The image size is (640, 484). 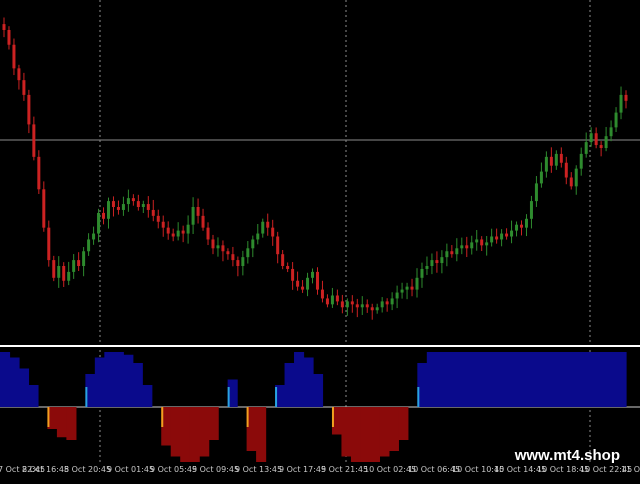 What do you see at coordinates (131, 469) in the screenshot?
I see `time-label: 9 Oct 01:45` at bounding box center [131, 469].